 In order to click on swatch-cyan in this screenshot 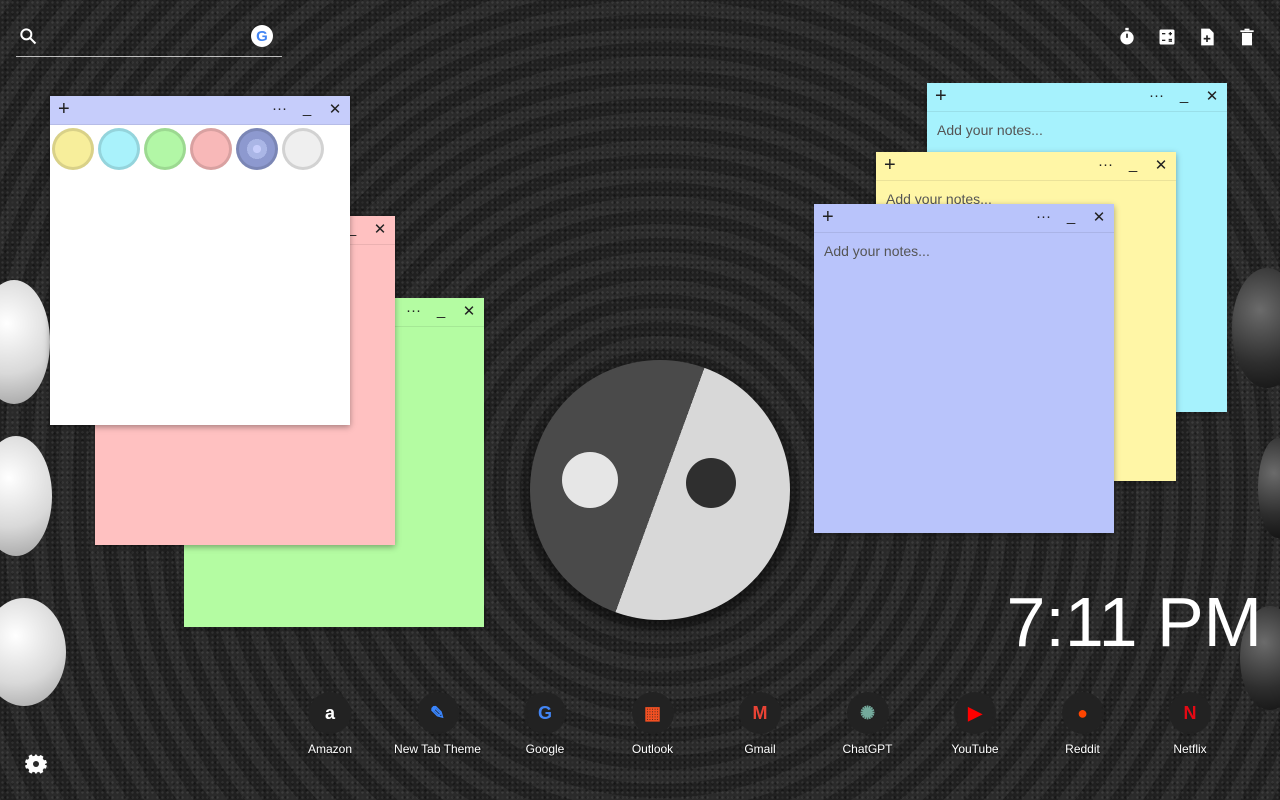, I will do `click(119, 149)`.